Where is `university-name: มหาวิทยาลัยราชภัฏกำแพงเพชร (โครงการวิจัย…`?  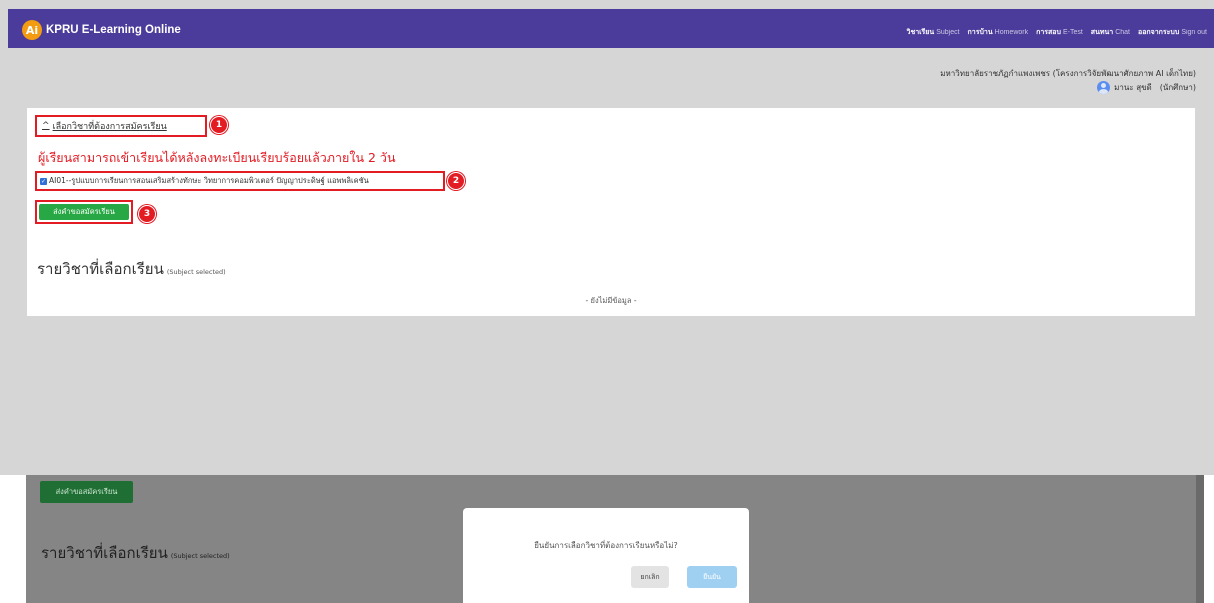
university-name: มหาวิทยาลัยราชภัฏกำแพงเพชร (โครงการวิจัย… is located at coordinates (1068, 73).